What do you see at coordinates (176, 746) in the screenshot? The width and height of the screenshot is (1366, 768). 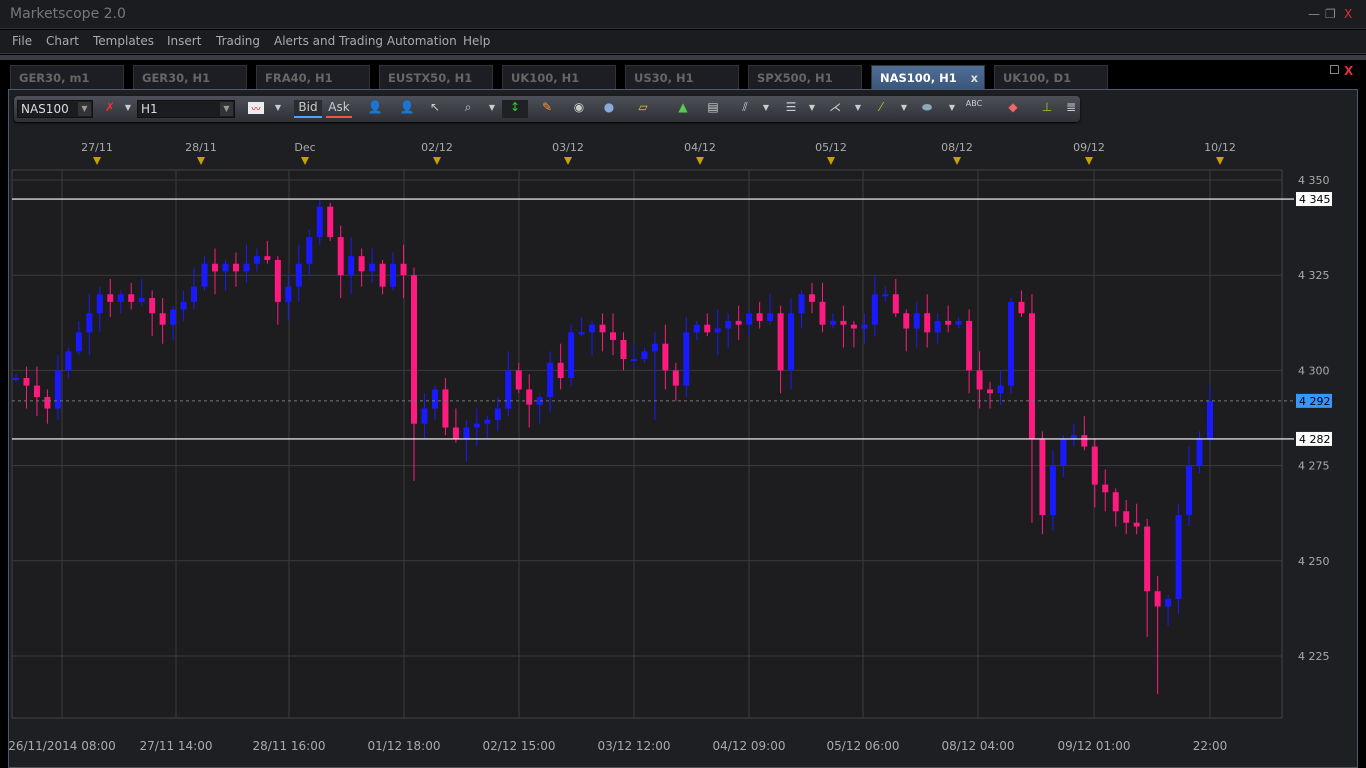 I see `x-tick-label: 27/11 14:00` at bounding box center [176, 746].